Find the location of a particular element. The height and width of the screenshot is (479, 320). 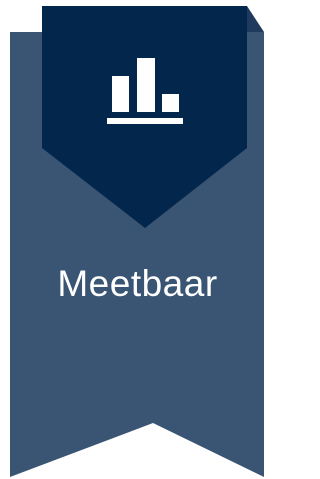

bar-left is located at coordinates (120, 94).